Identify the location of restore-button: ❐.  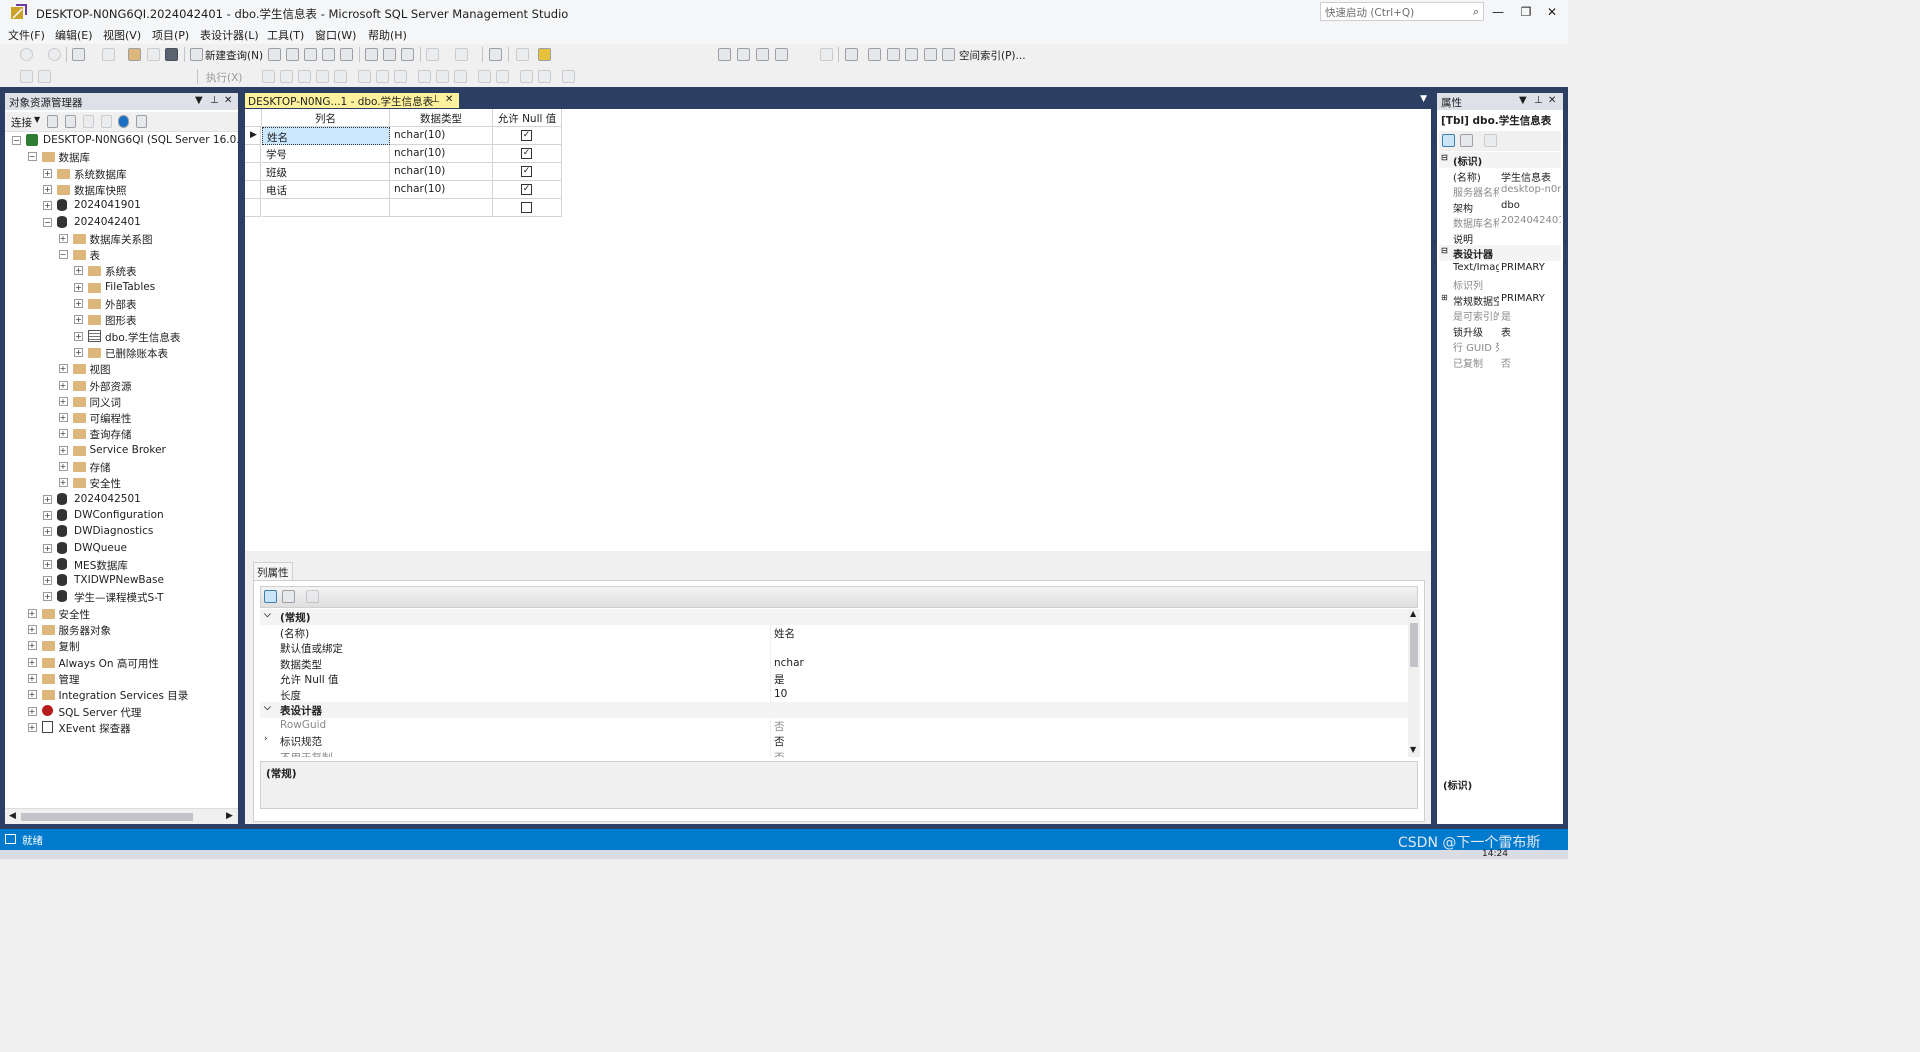
(1526, 12).